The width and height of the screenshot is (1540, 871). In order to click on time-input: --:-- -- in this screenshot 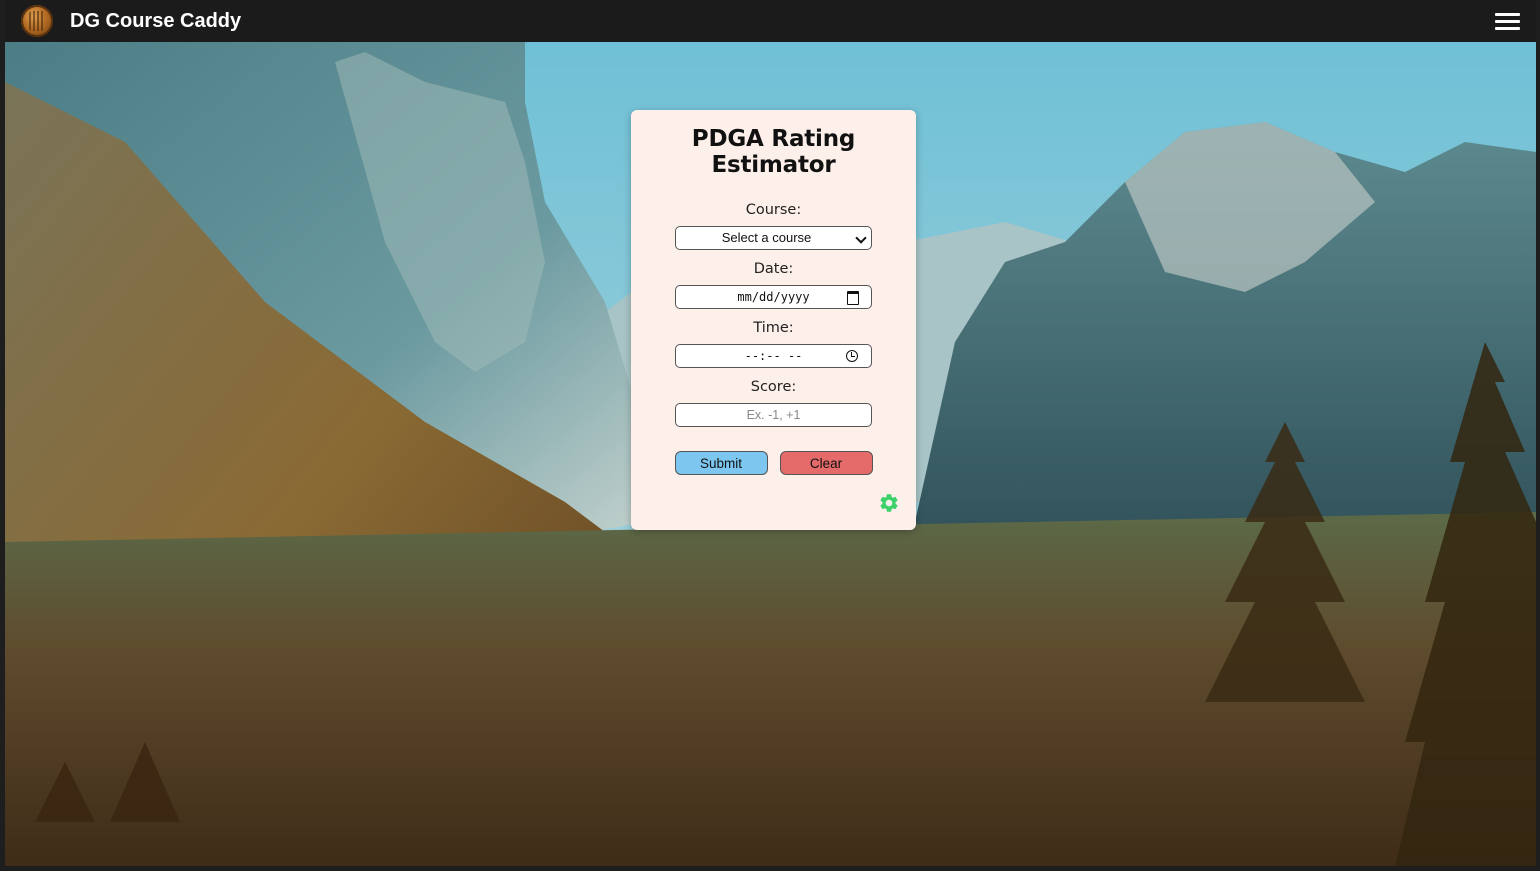, I will do `click(773, 356)`.